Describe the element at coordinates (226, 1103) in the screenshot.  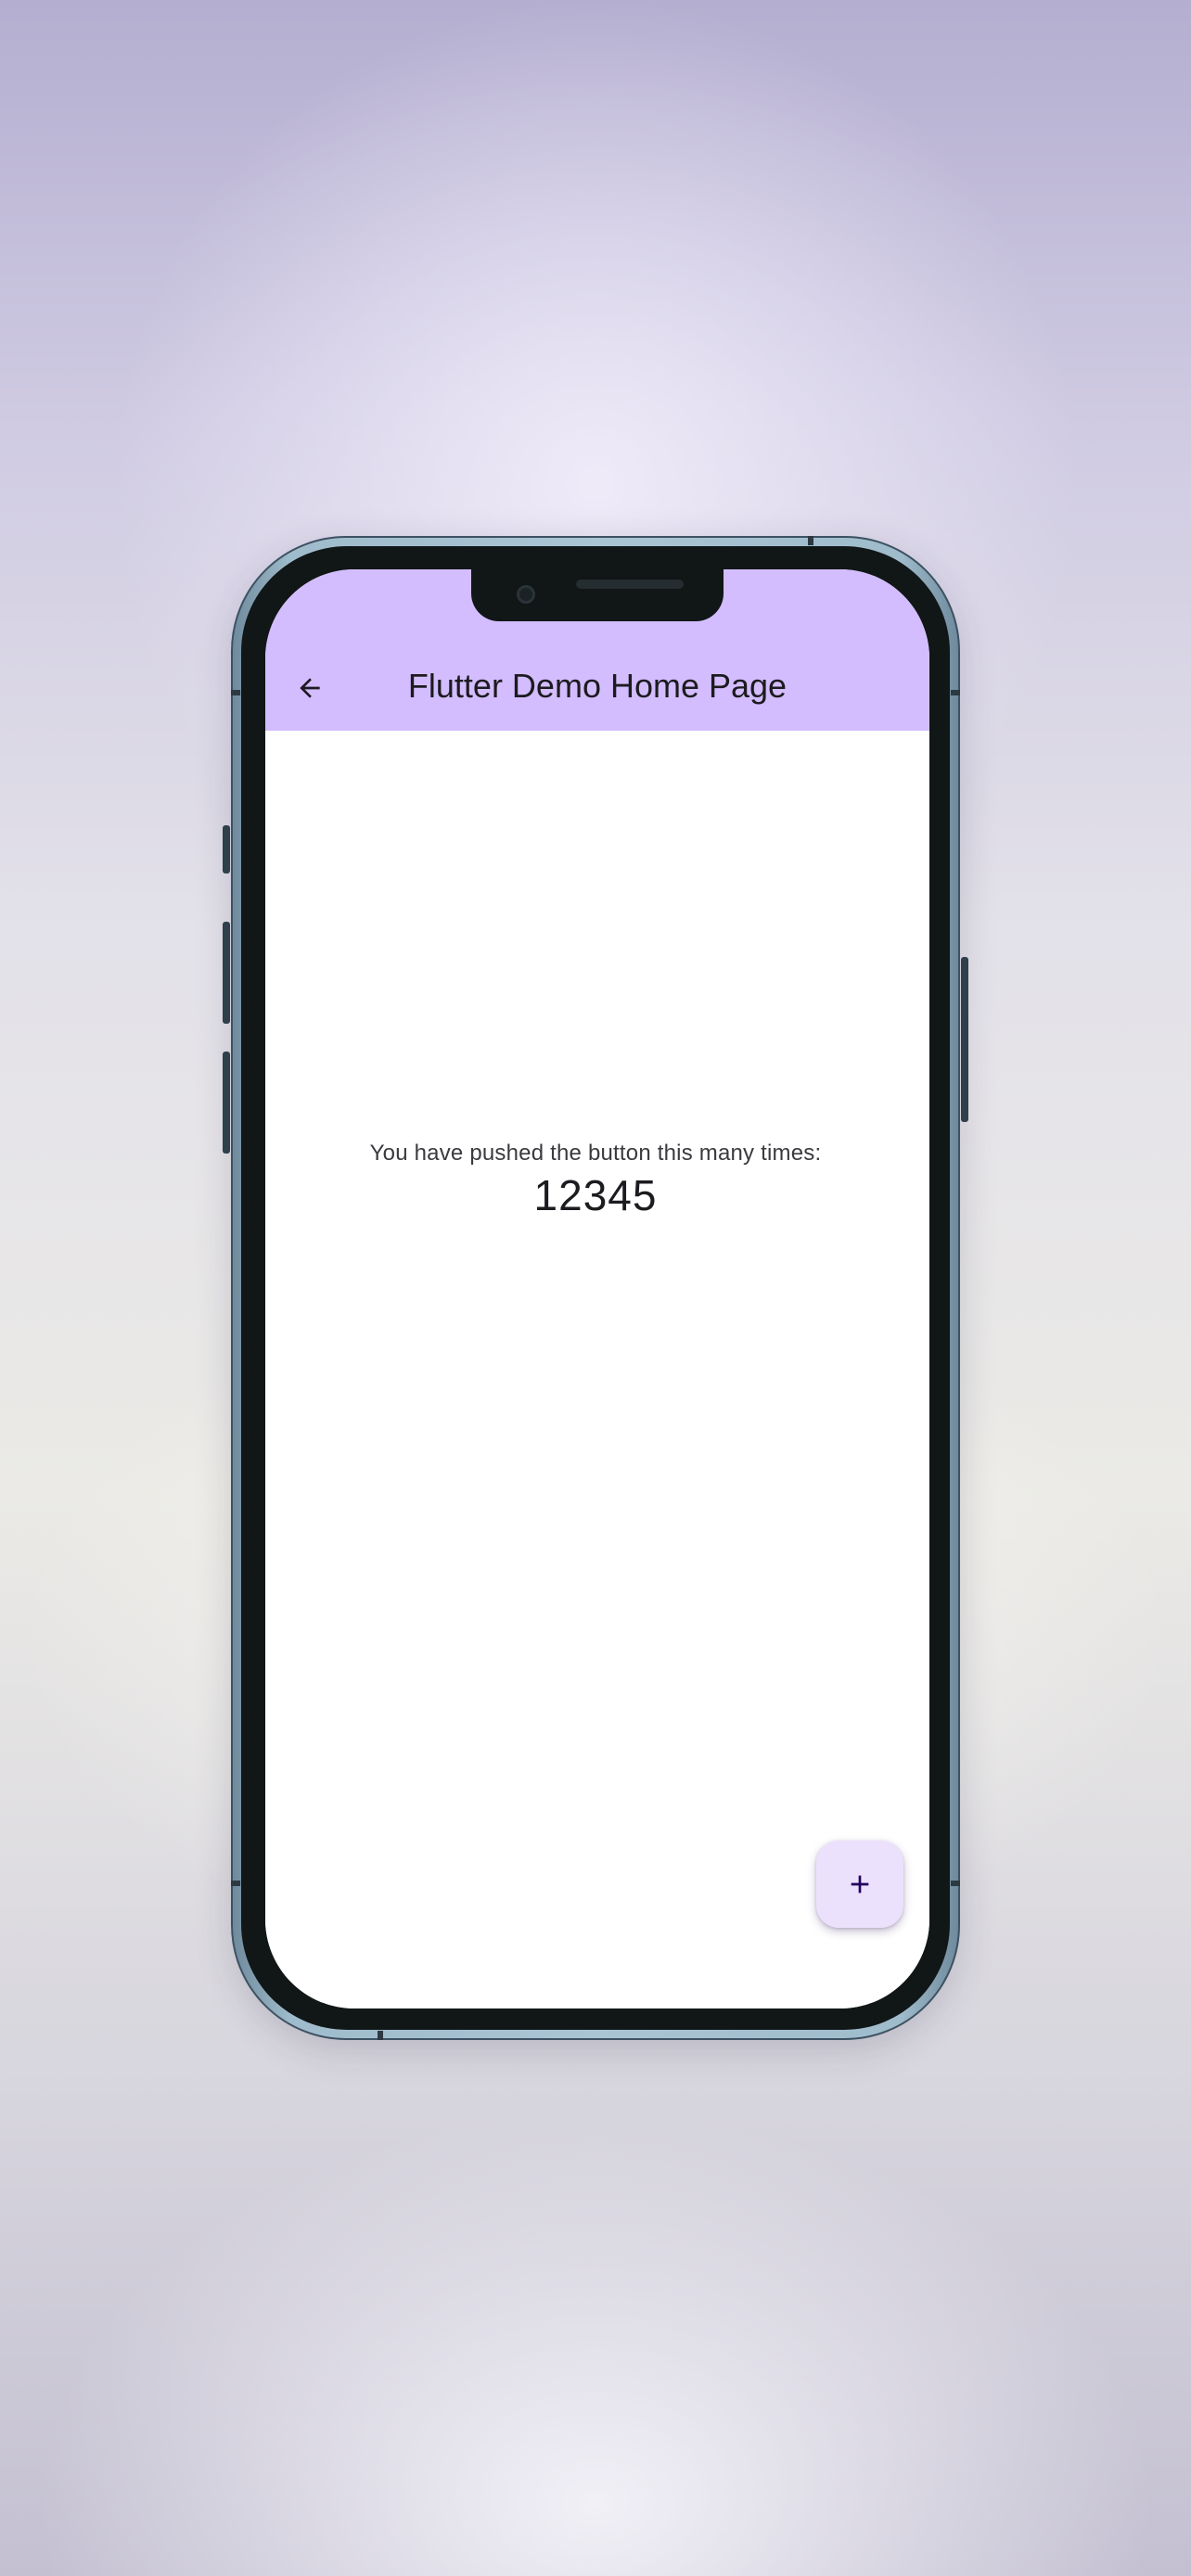
I see `volume-down-button` at that location.